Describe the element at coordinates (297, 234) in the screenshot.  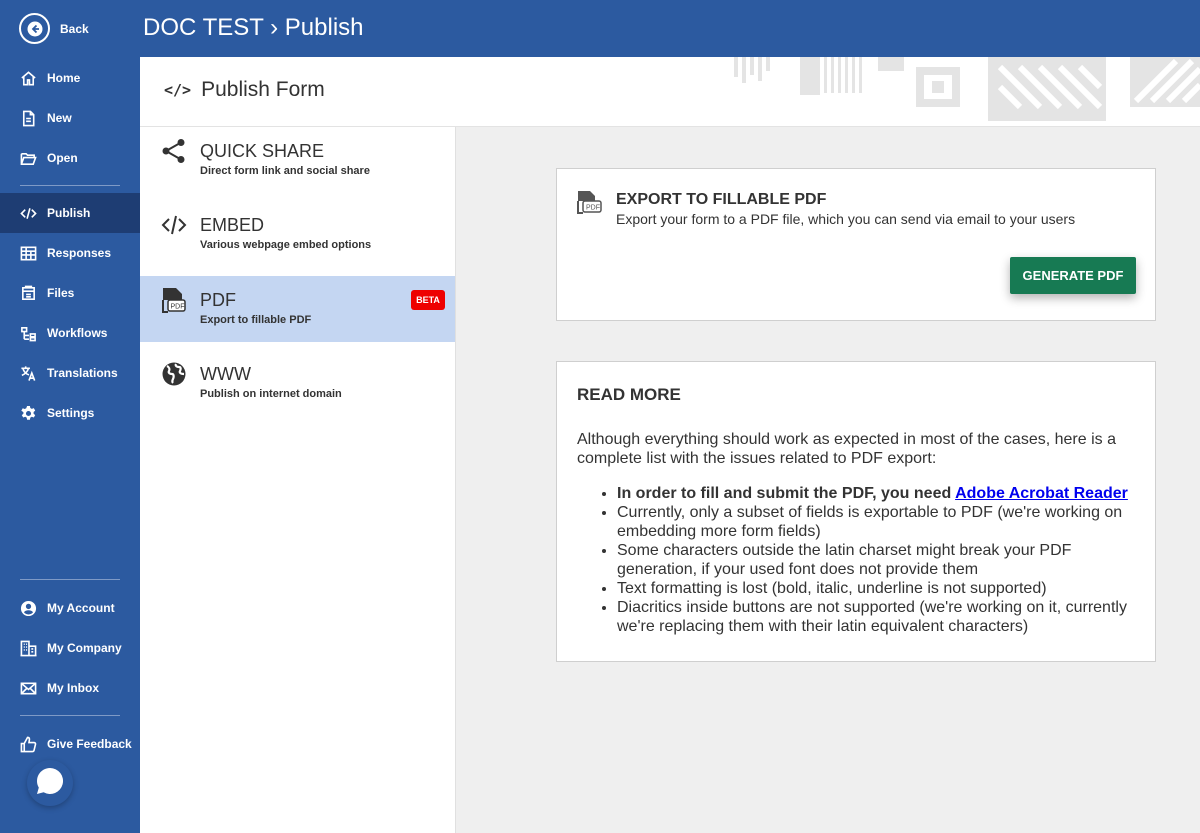
I see `method-embed: EMBED Various webpage embed options` at that location.